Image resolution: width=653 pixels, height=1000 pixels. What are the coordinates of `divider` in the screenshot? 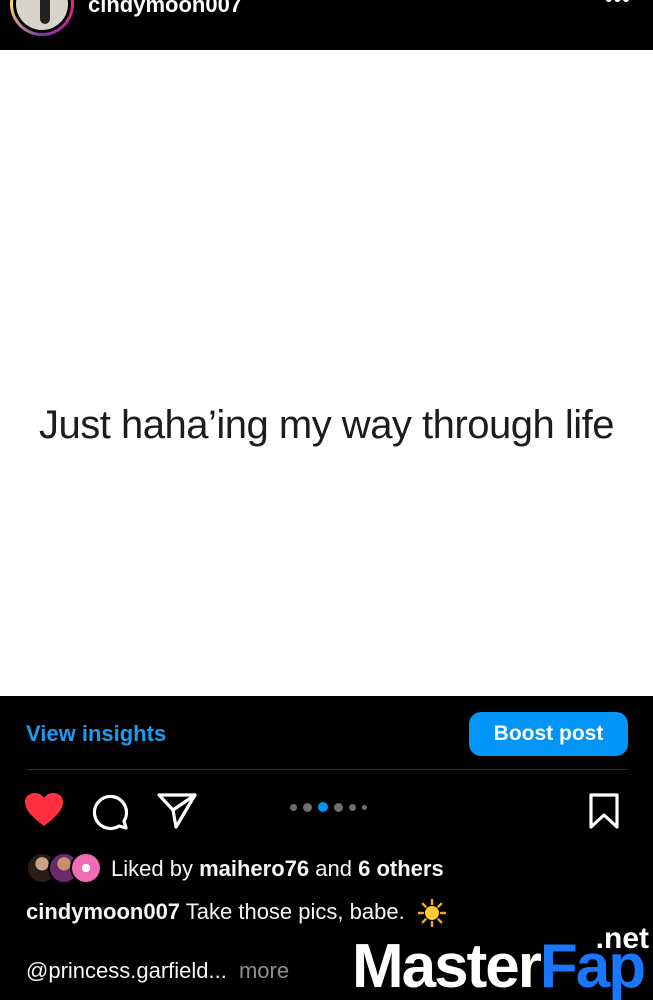 It's located at (327, 769).